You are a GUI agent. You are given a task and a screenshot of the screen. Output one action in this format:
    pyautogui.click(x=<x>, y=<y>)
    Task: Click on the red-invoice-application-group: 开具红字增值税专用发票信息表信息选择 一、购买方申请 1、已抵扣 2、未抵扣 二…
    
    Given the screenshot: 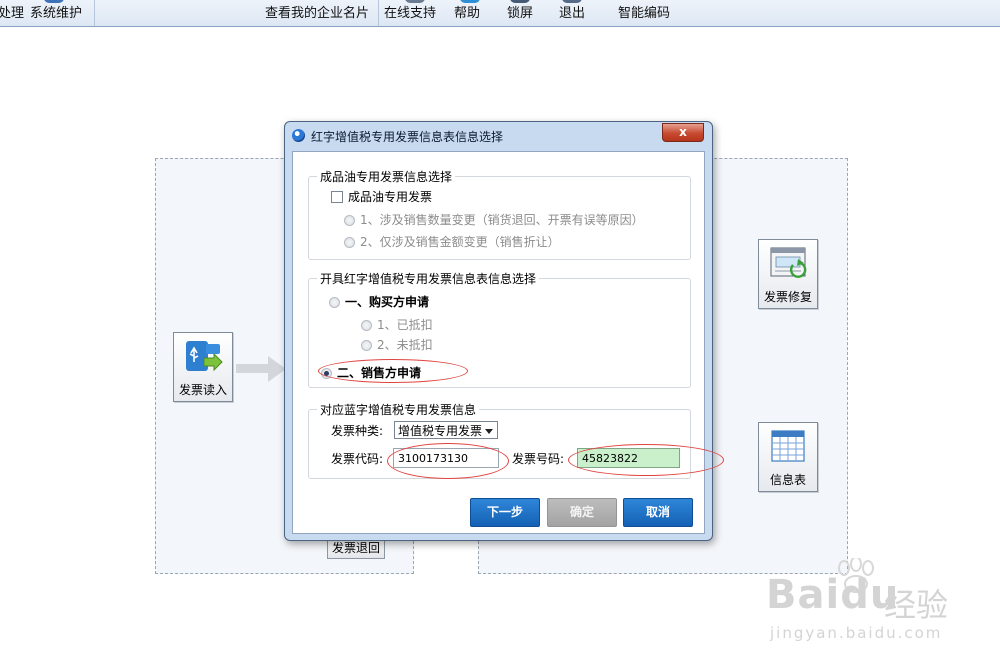 What is the action you would take?
    pyautogui.click(x=499, y=329)
    